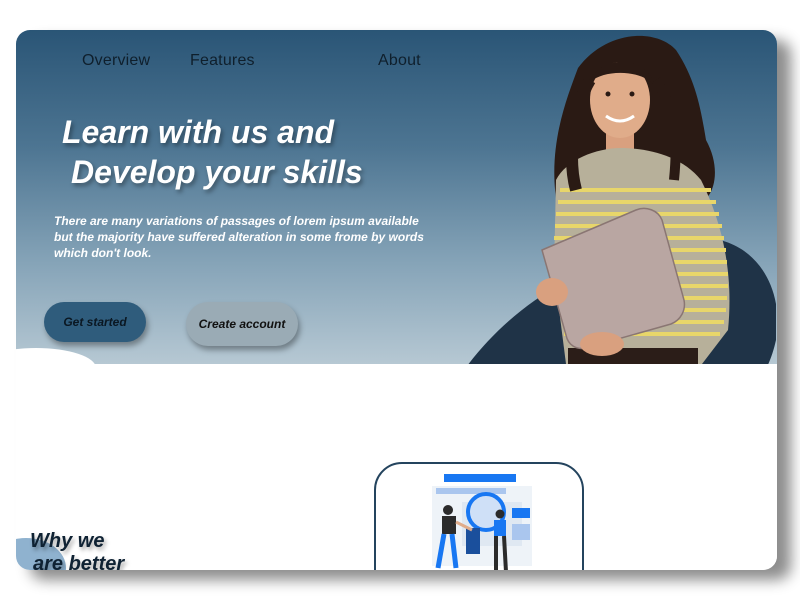 Image resolution: width=800 pixels, height=600 pixels. I want to click on create-account-button: Create account, so click(242, 324).